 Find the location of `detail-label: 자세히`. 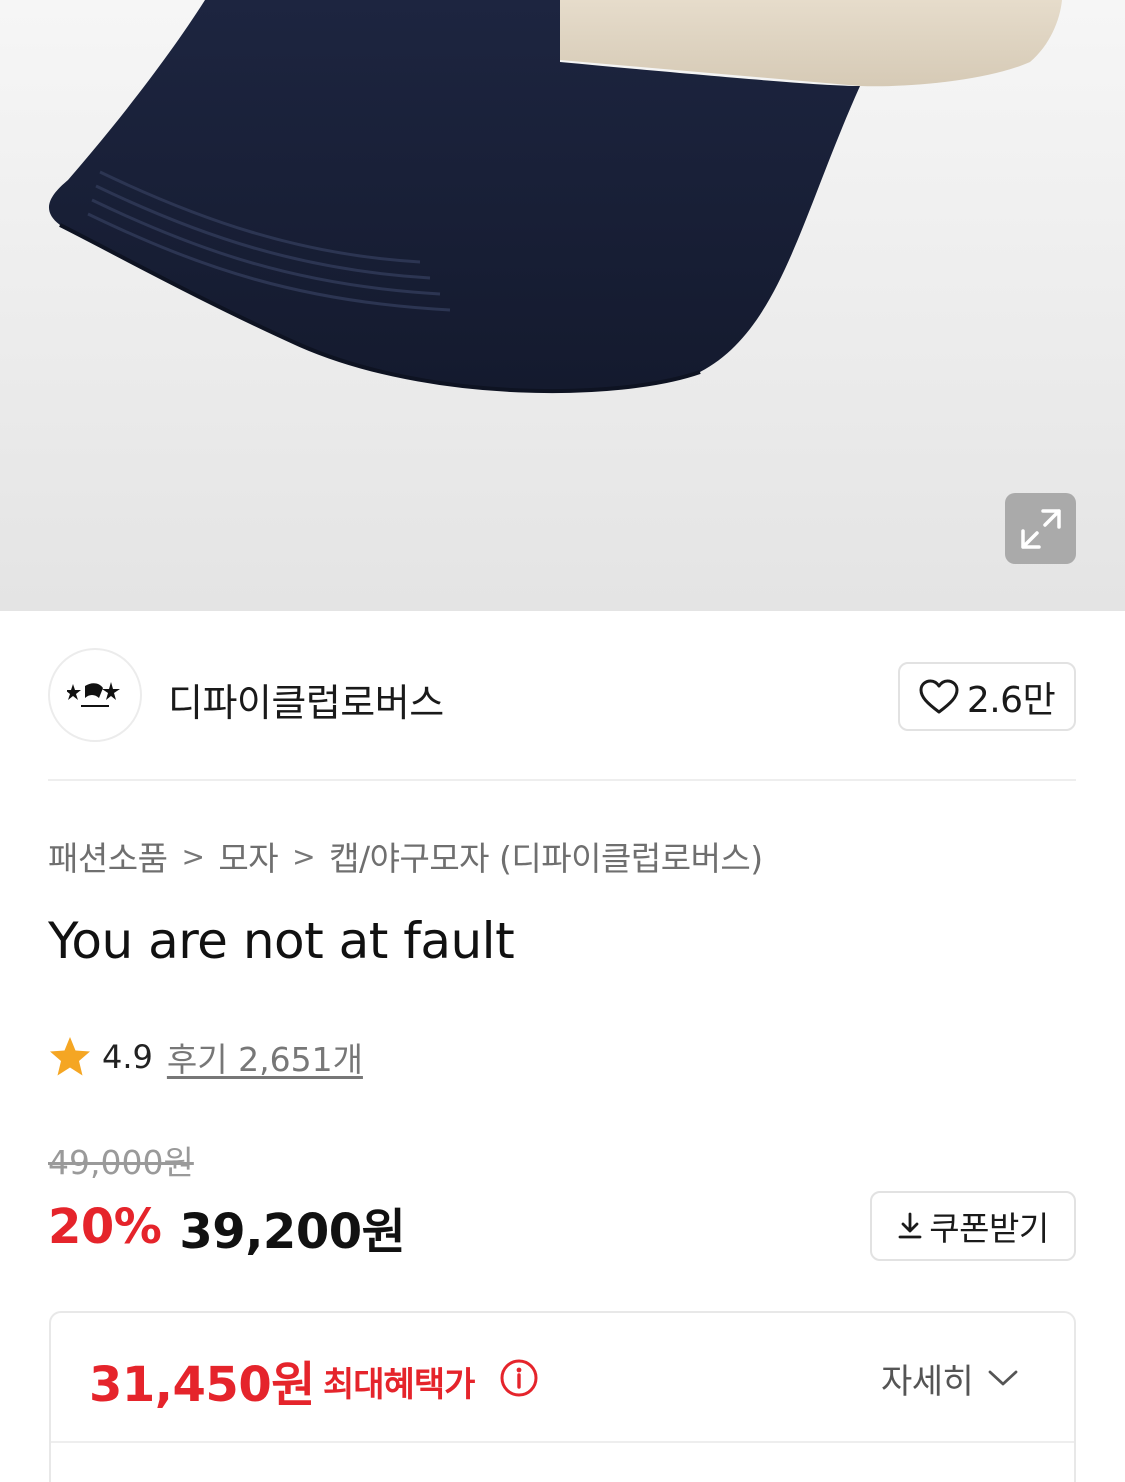

detail-label: 자세히 is located at coordinates (927, 1381).